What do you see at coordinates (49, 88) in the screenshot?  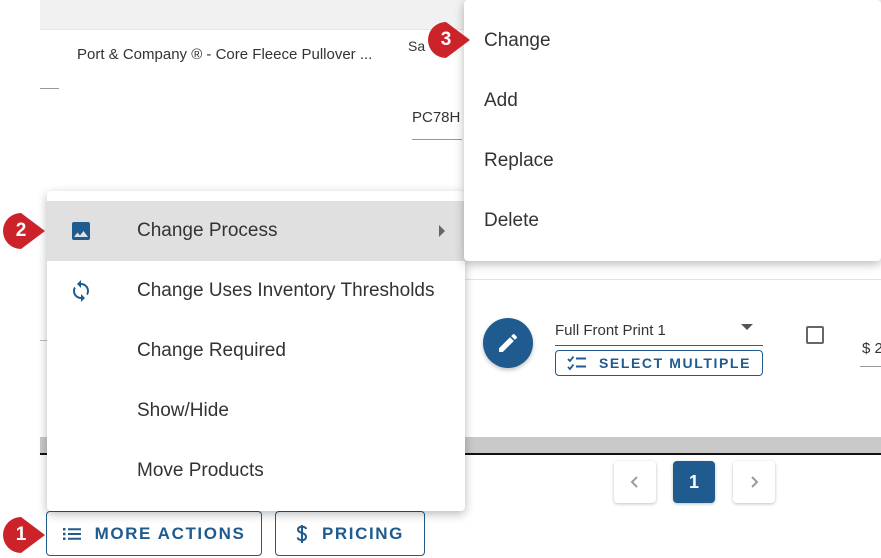 I see `divider` at bounding box center [49, 88].